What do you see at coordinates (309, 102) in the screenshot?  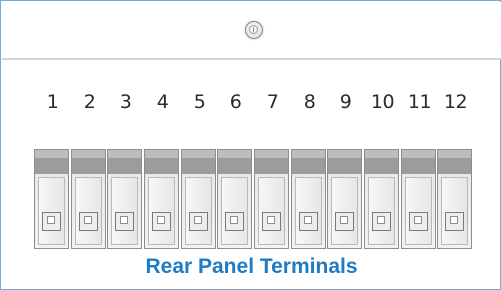 I see `terminal-number: 8` at bounding box center [309, 102].